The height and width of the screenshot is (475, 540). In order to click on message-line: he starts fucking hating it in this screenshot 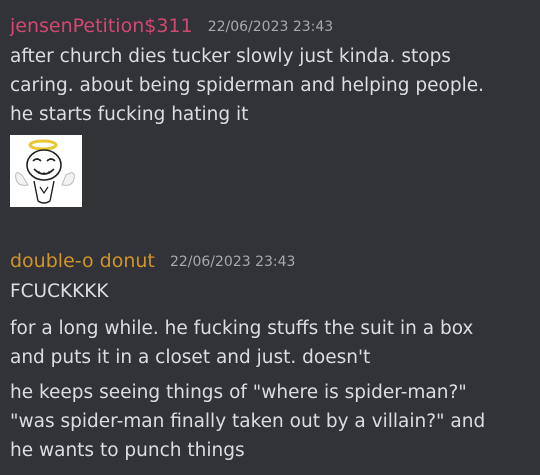, I will do `click(129, 114)`.